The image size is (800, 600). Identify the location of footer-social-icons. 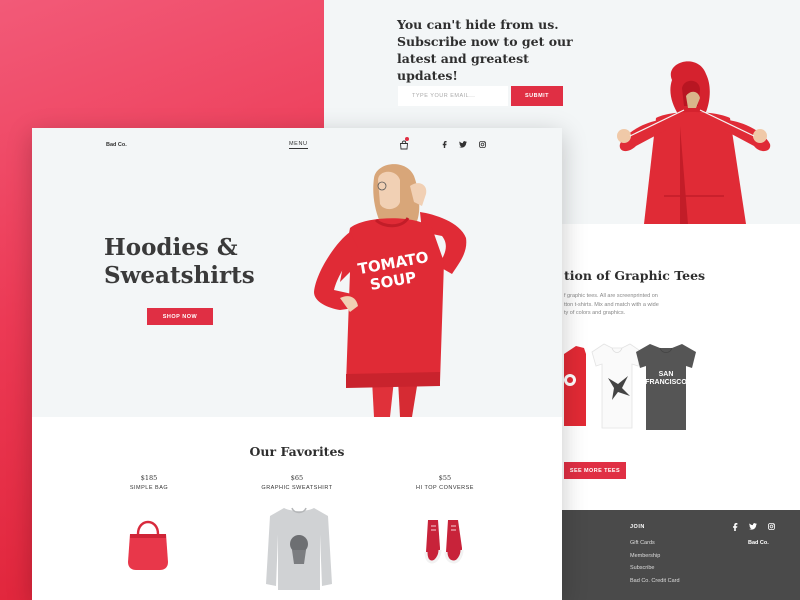
(753, 527).